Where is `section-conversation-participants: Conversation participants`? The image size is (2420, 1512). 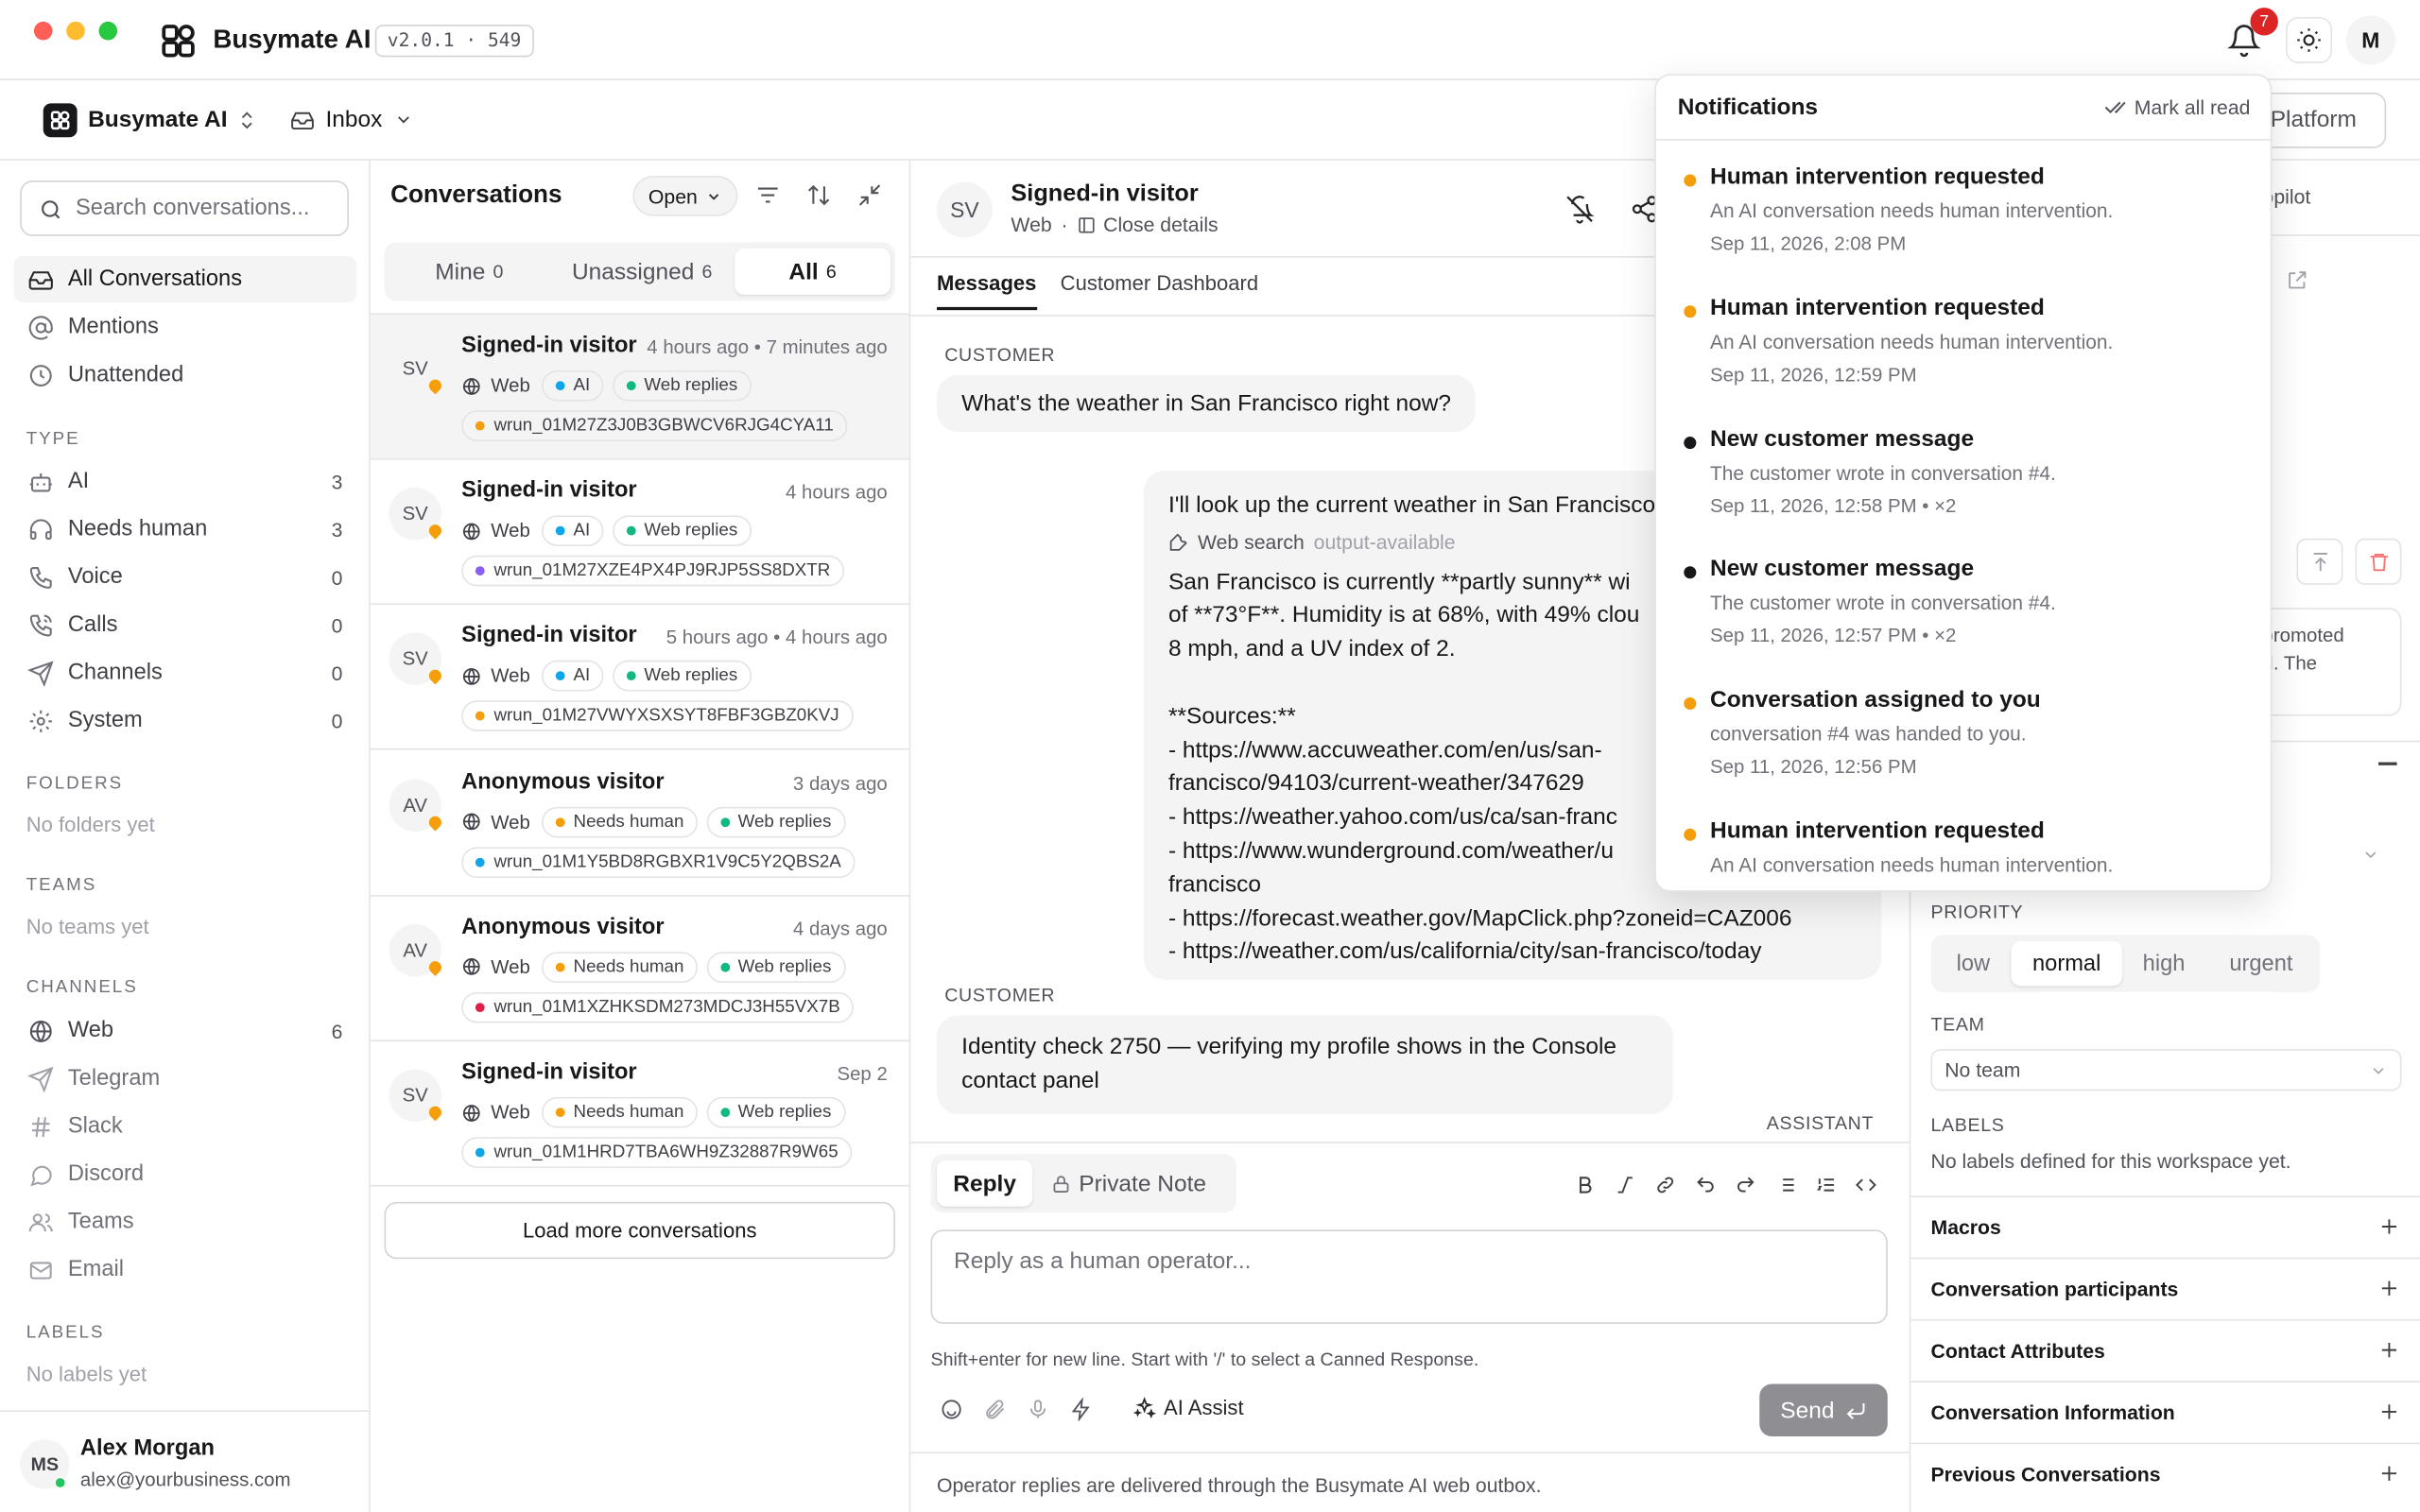
section-conversation-participants: Conversation participants is located at coordinates (2165, 1288).